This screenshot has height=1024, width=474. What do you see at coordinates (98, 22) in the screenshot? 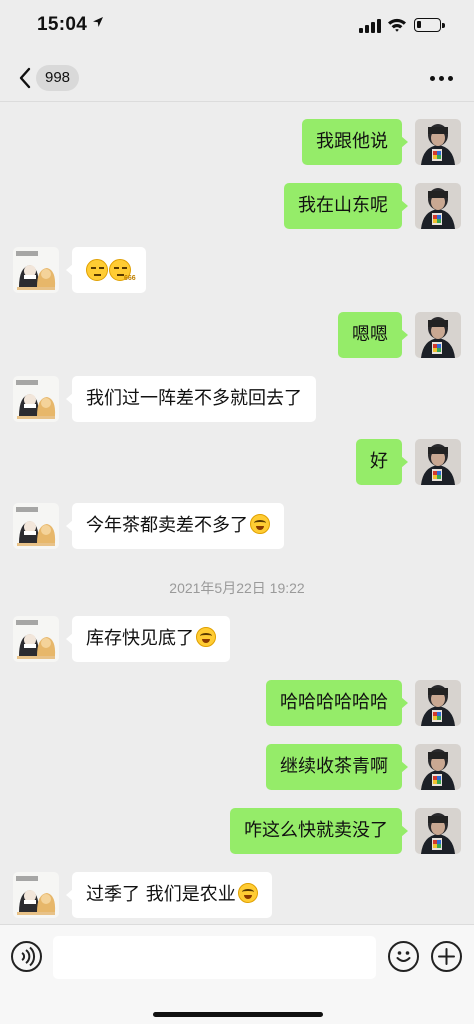
I see `location-arrow-icon` at bounding box center [98, 22].